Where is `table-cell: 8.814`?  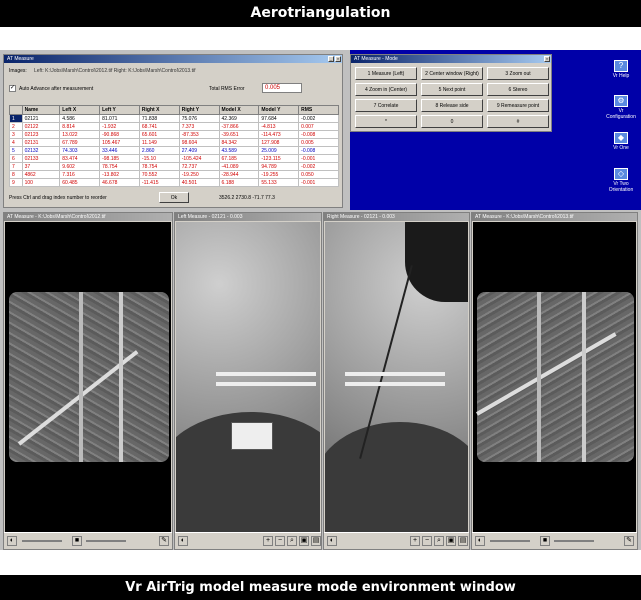 table-cell: 8.814 is located at coordinates (80, 126).